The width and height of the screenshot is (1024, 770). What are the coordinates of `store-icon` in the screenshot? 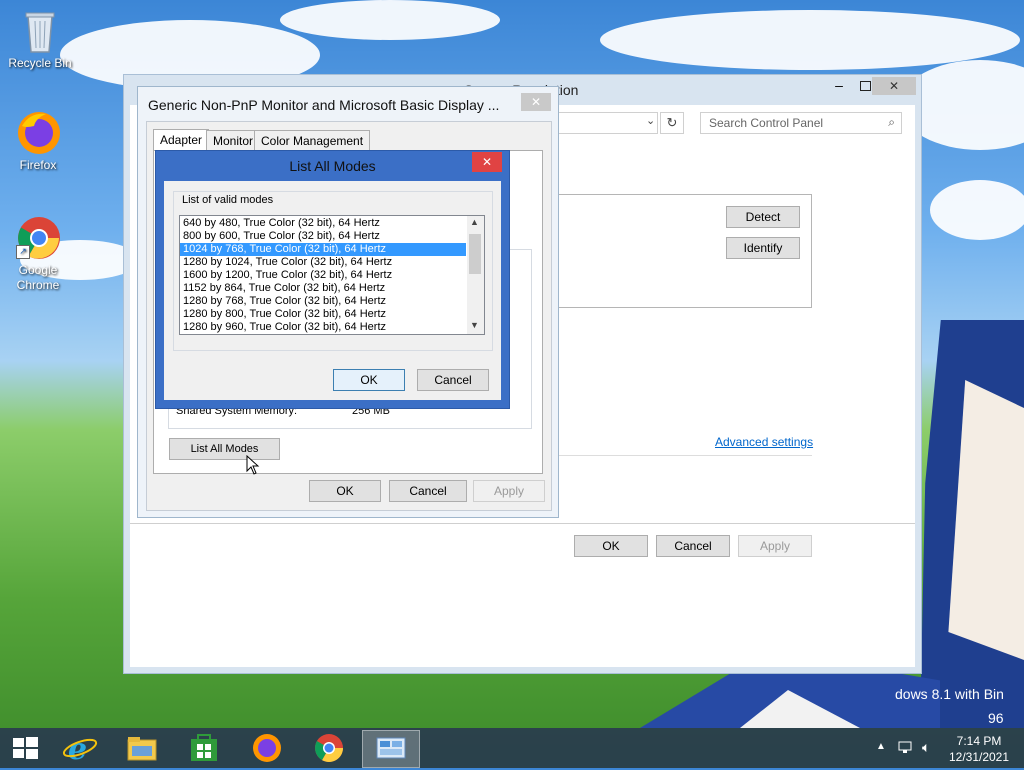 It's located at (204, 748).